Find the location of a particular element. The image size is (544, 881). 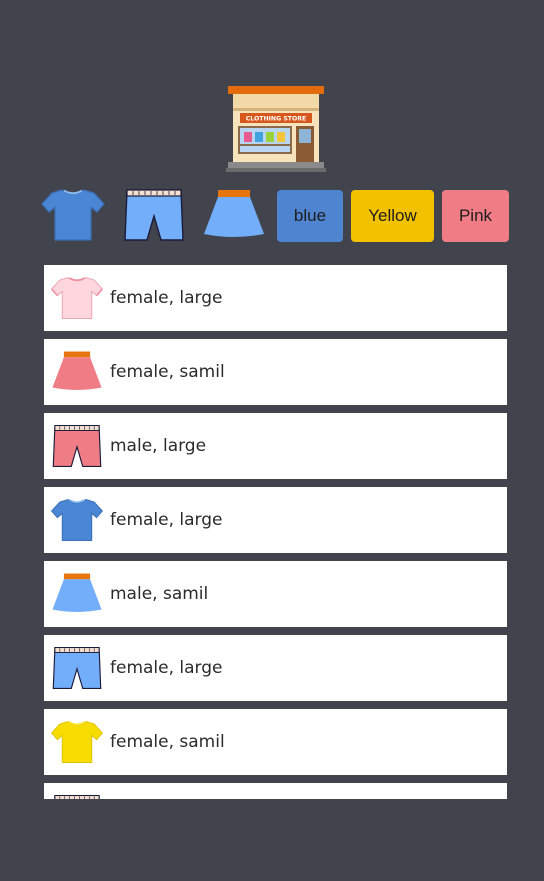

store-sign-text: CLOTHING STORE is located at coordinates (276, 119).